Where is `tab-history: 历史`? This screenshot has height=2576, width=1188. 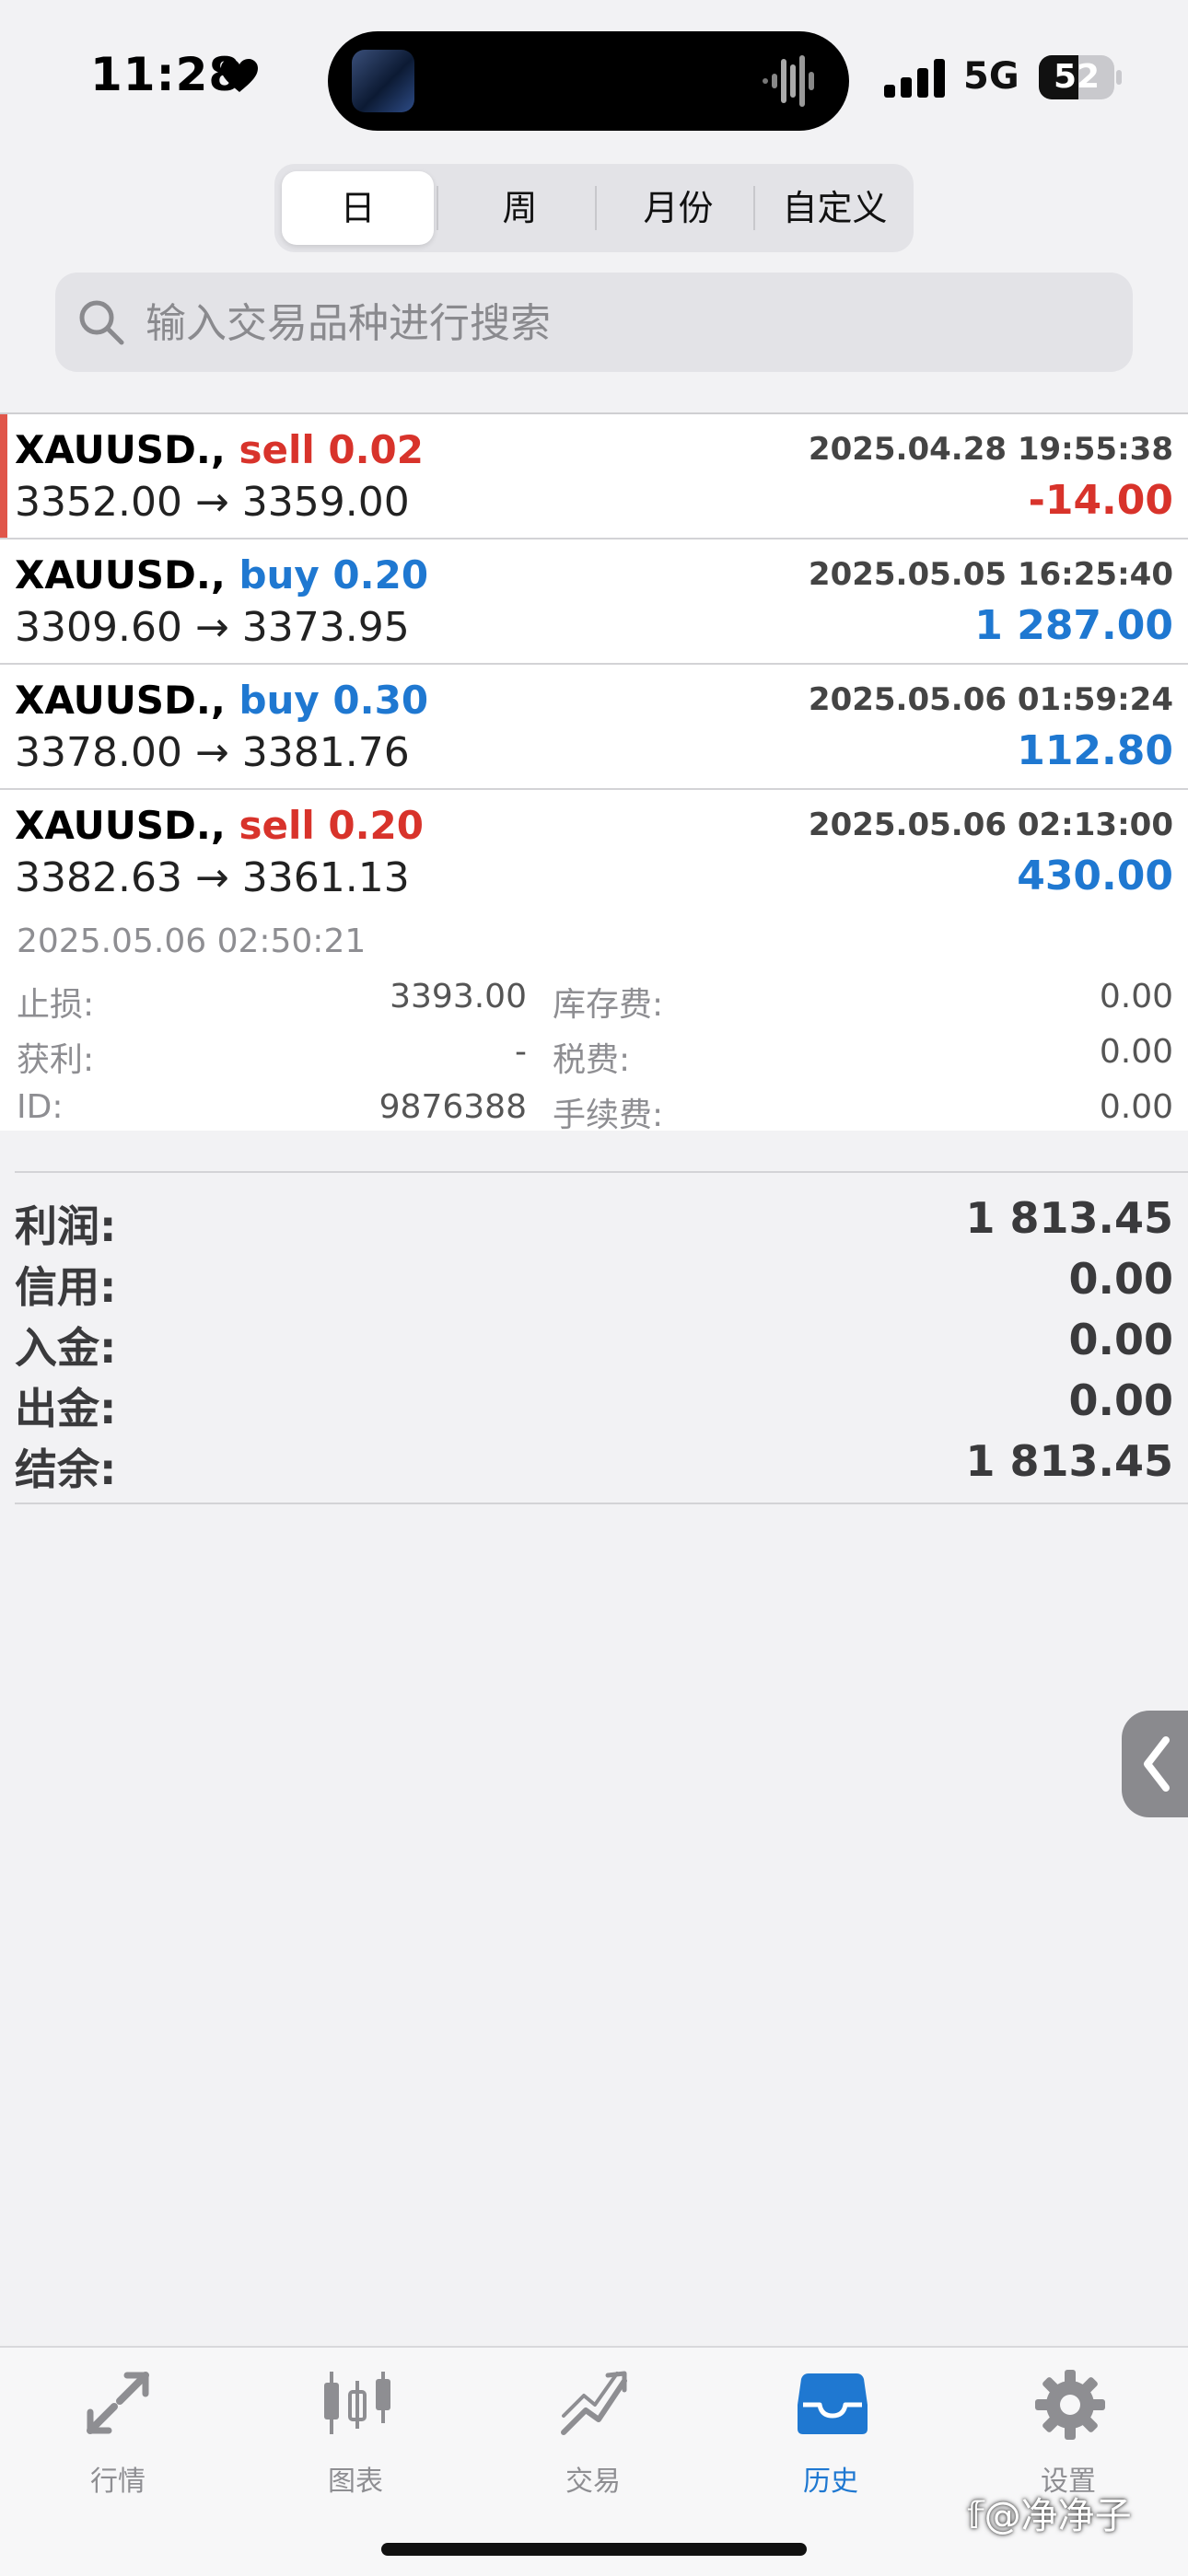
tab-history: 历史 is located at coordinates (831, 2430).